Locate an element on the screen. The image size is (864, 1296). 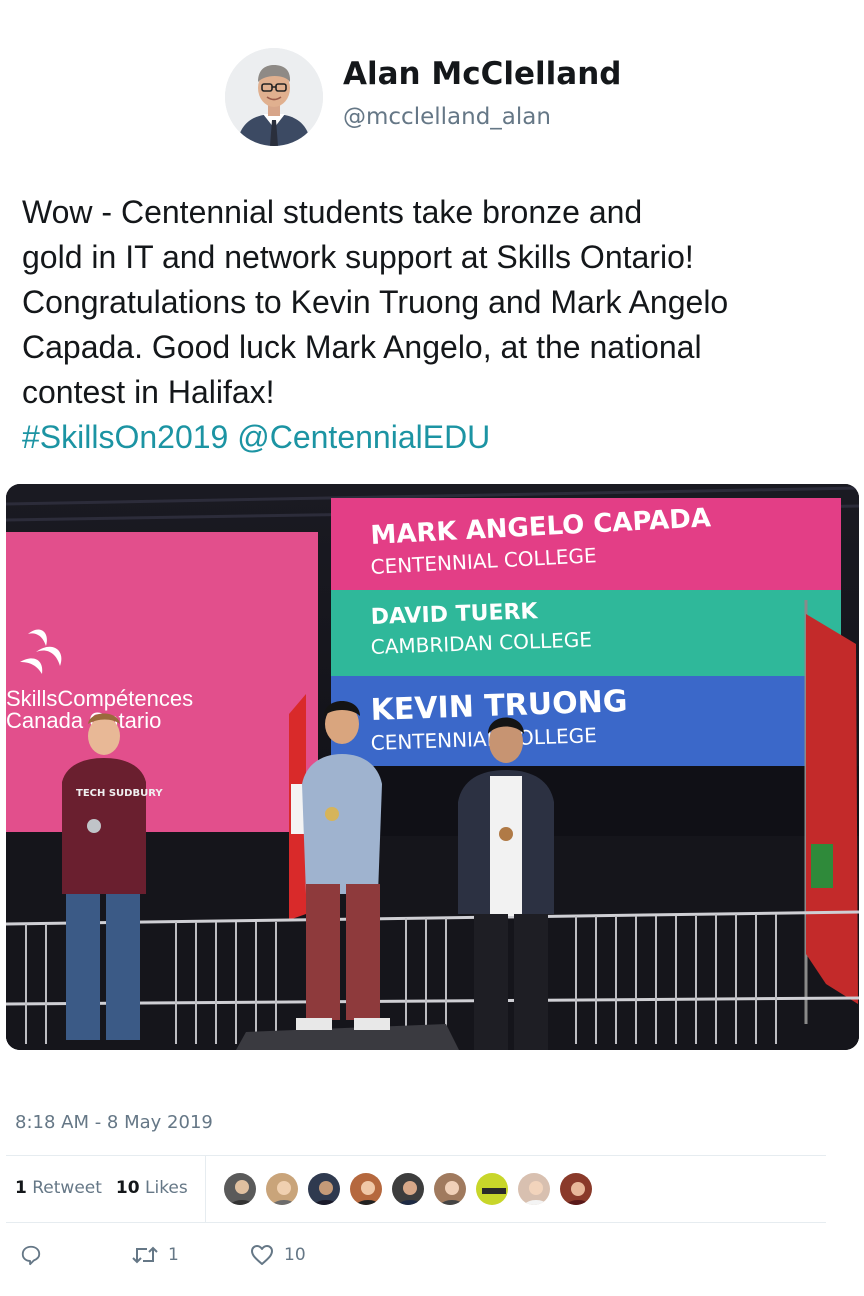
likes-label: Likes is located at coordinates (166, 1188).